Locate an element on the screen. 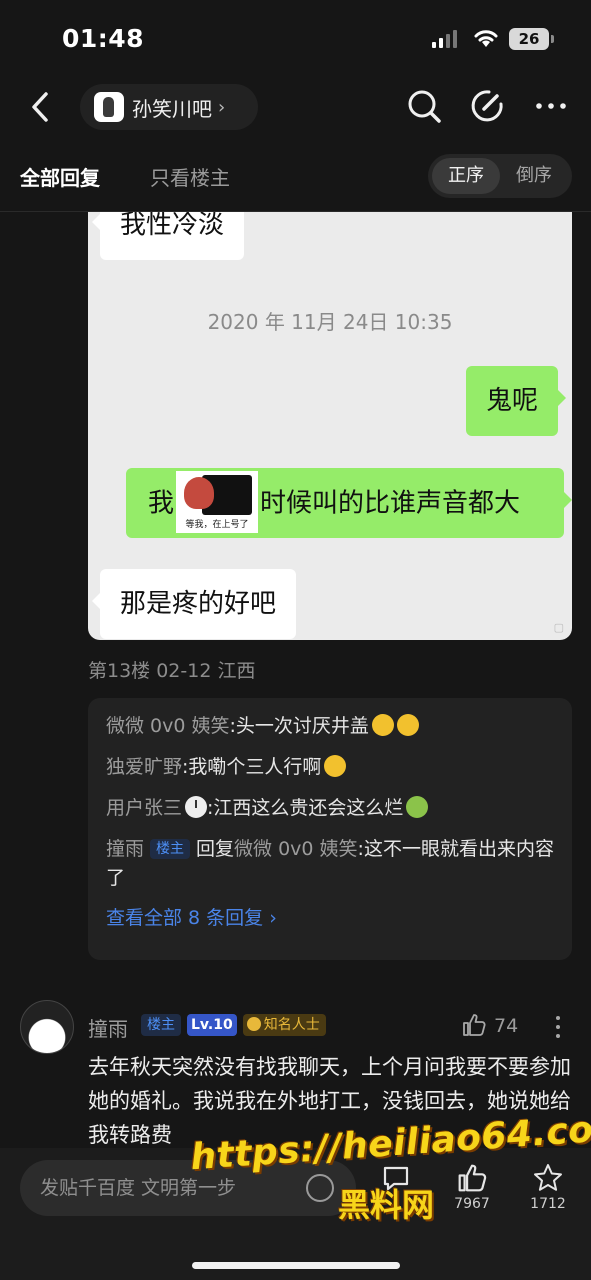  user-badges: 楼主 Lv.10 知名人士 is located at coordinates (233, 1025).